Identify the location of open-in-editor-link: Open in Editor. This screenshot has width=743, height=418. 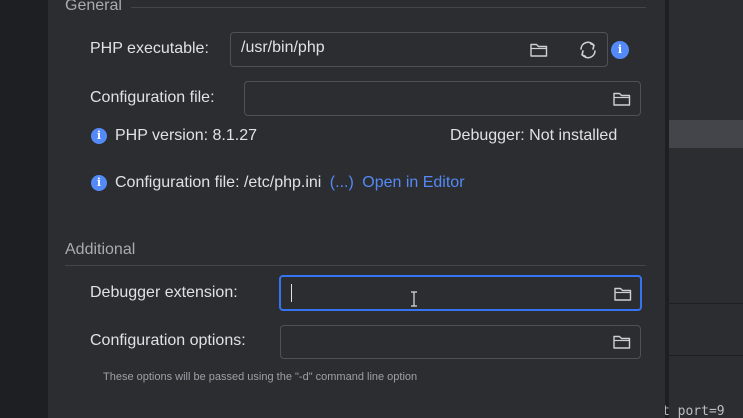
(413, 182).